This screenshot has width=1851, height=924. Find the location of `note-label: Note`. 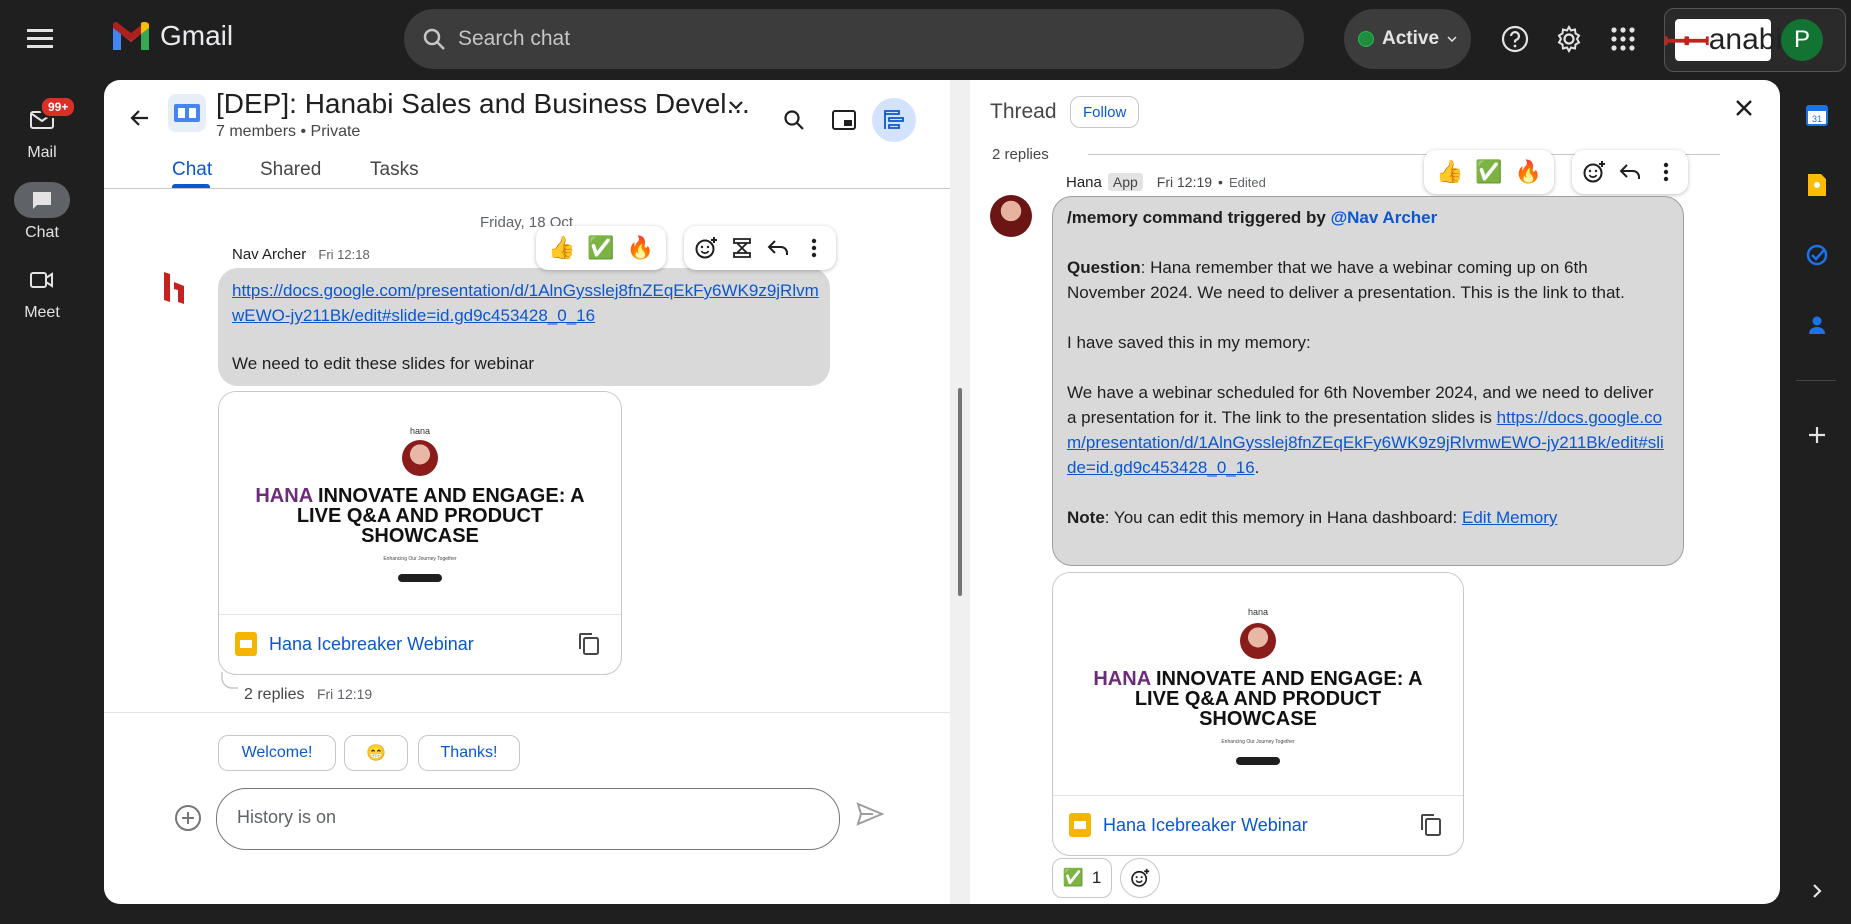

note-label: Note is located at coordinates (1086, 517).